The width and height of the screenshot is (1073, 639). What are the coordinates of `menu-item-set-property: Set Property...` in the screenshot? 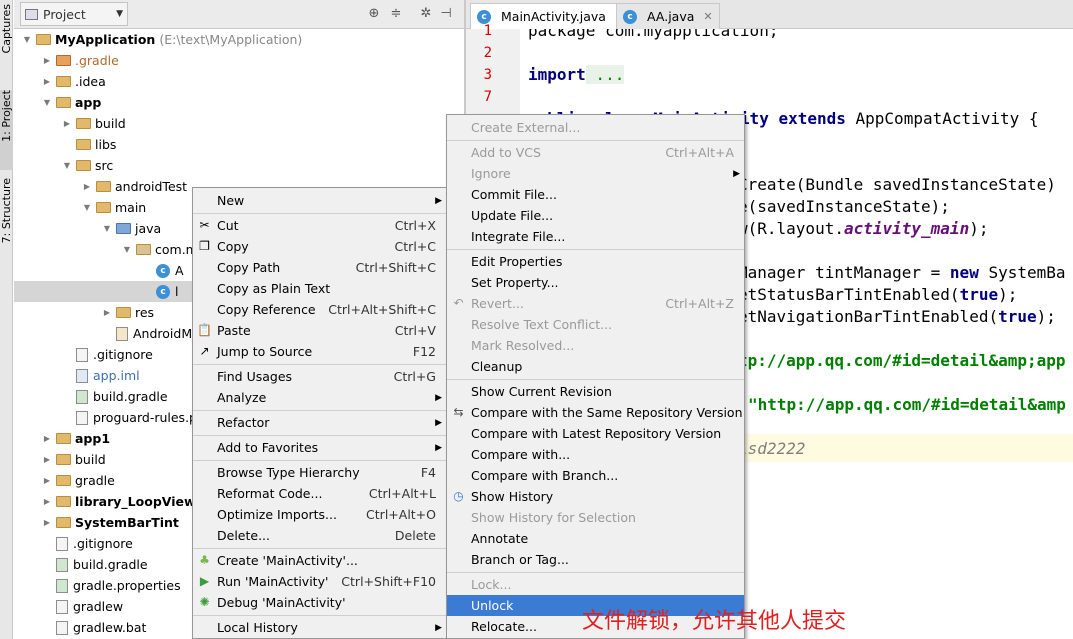 It's located at (595, 282).